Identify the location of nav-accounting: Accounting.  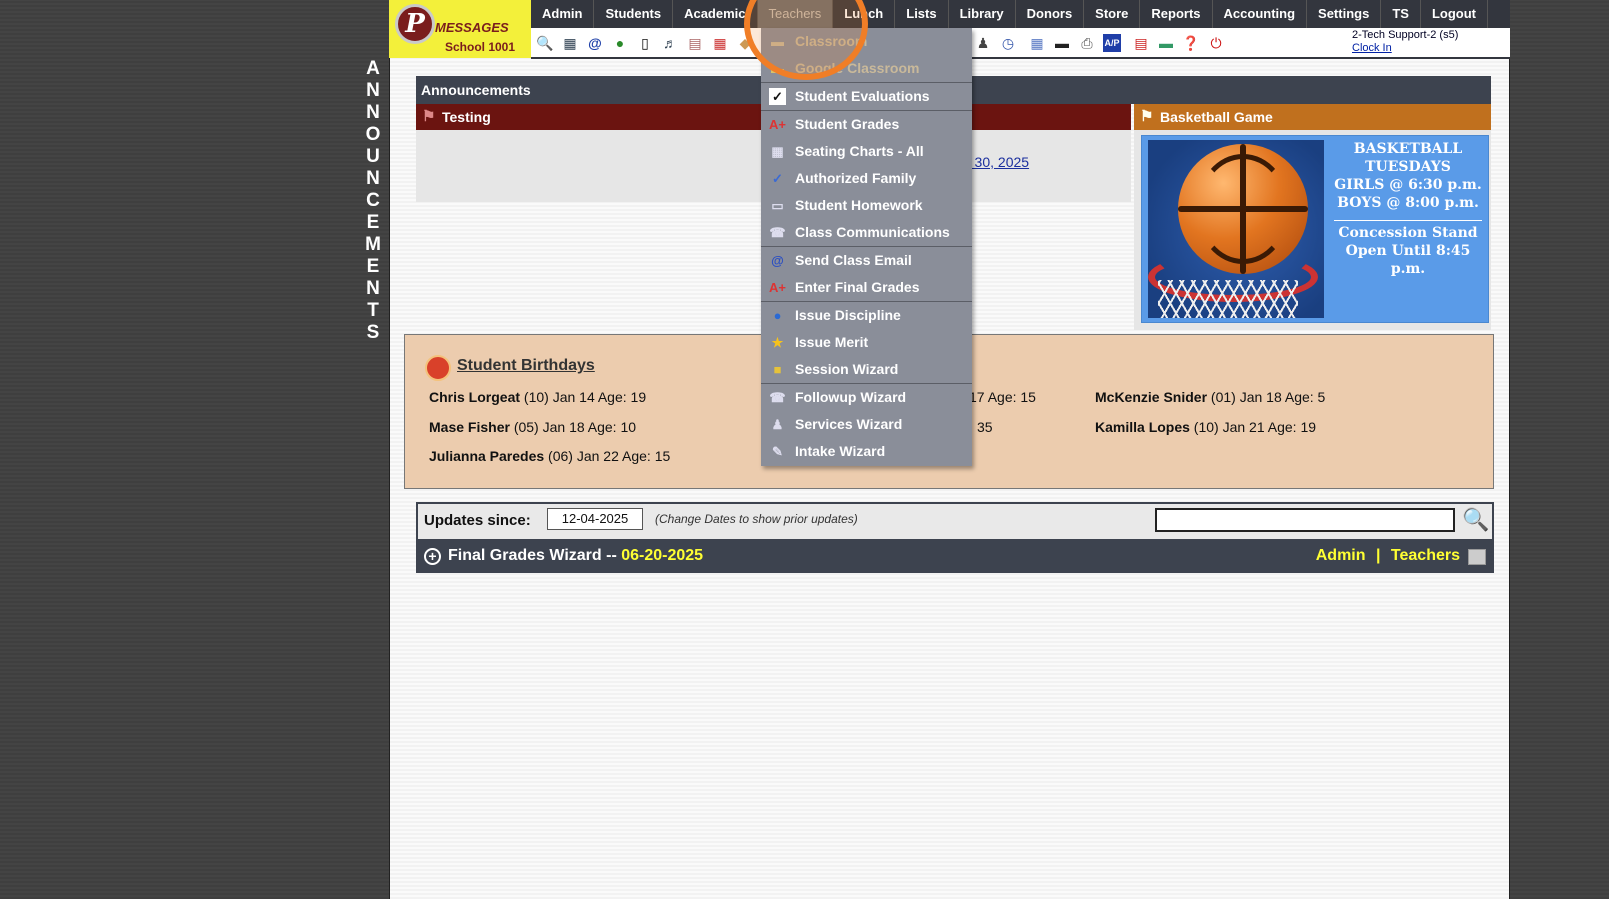
(1260, 14).